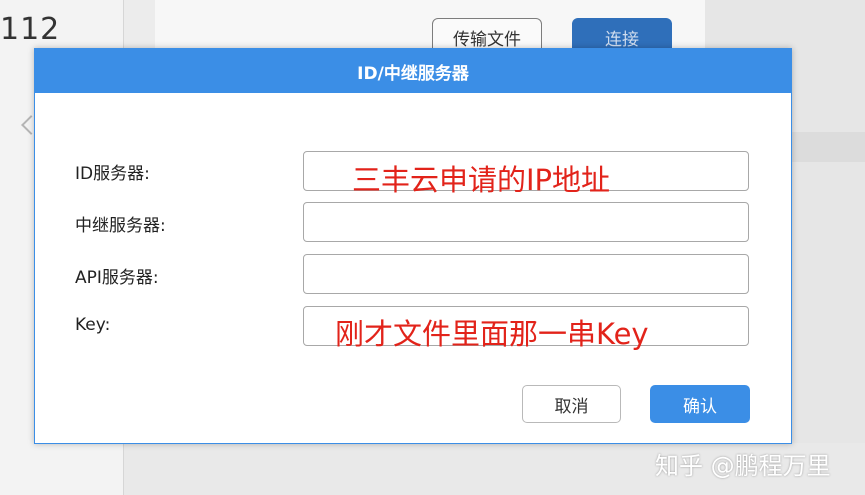 This screenshot has width=865, height=495. Describe the element at coordinates (93, 325) in the screenshot. I see `key-label: Key:` at that location.